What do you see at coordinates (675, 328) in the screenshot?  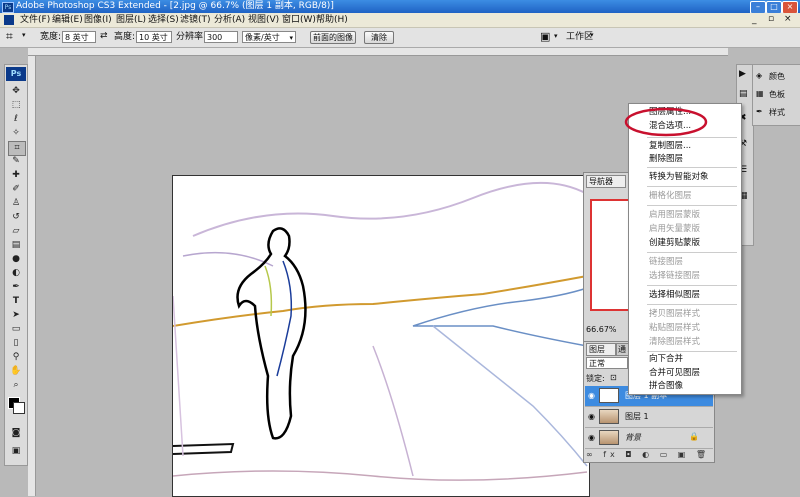 I see `menu-item-paste-layer-style: 粘贴图层样式` at bounding box center [675, 328].